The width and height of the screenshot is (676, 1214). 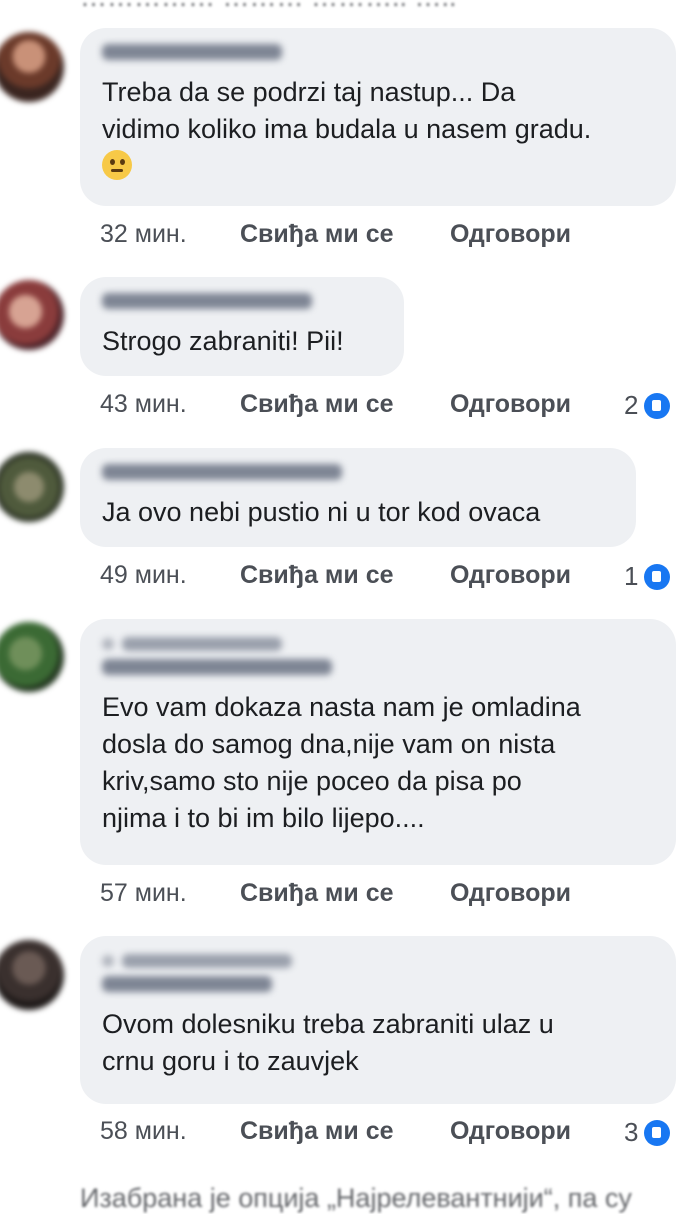 I want to click on comment-bubble: name Strogo zabraniti! Pii!, so click(x=242, y=326).